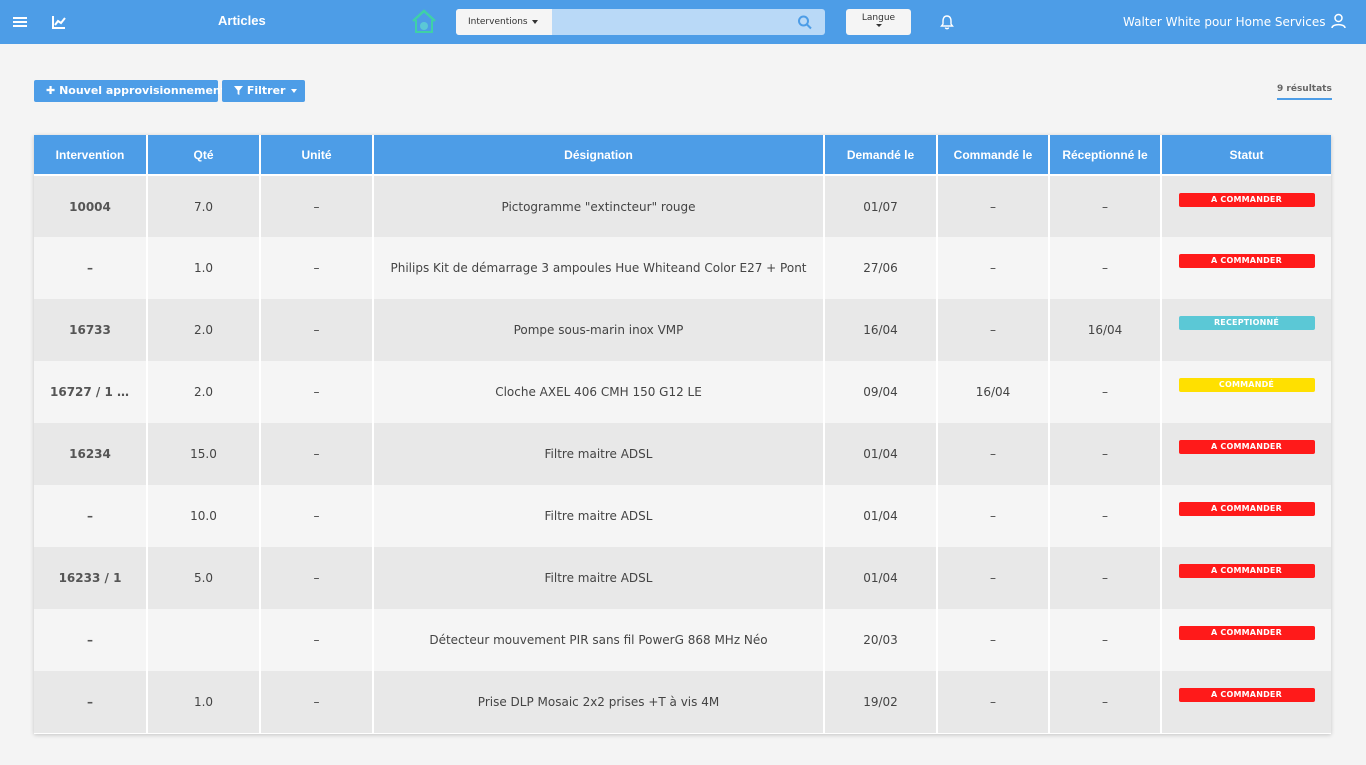 The height and width of the screenshot is (765, 1366). What do you see at coordinates (881, 155) in the screenshot?
I see `column-header: Demandé le` at bounding box center [881, 155].